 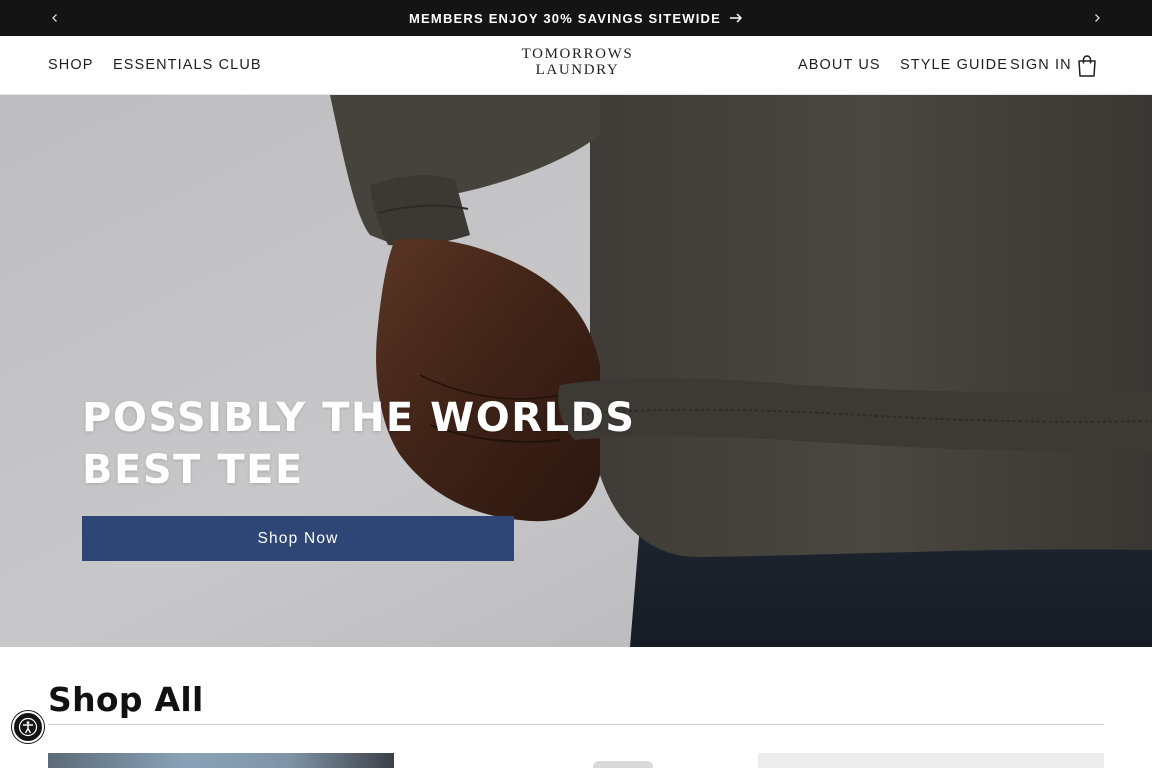 What do you see at coordinates (193, 470) in the screenshot?
I see `hero-headline-line-2: BEST TEE` at bounding box center [193, 470].